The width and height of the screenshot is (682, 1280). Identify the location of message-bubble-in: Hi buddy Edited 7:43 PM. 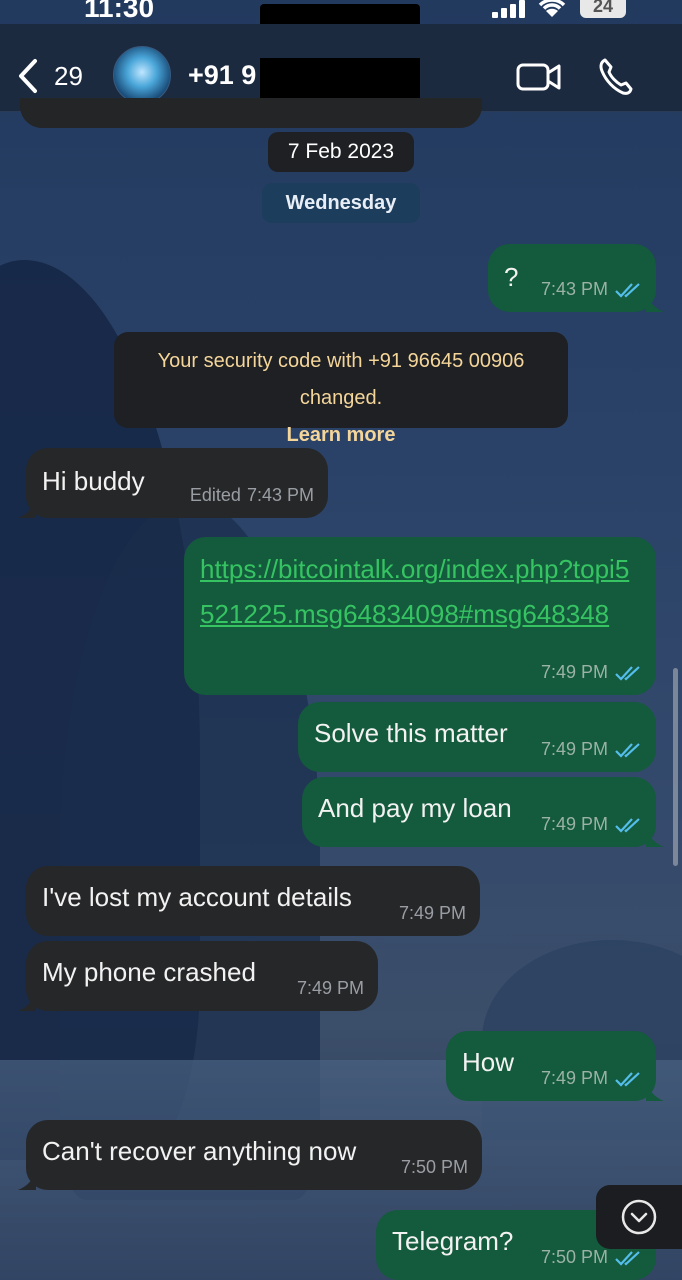
(173, 483).